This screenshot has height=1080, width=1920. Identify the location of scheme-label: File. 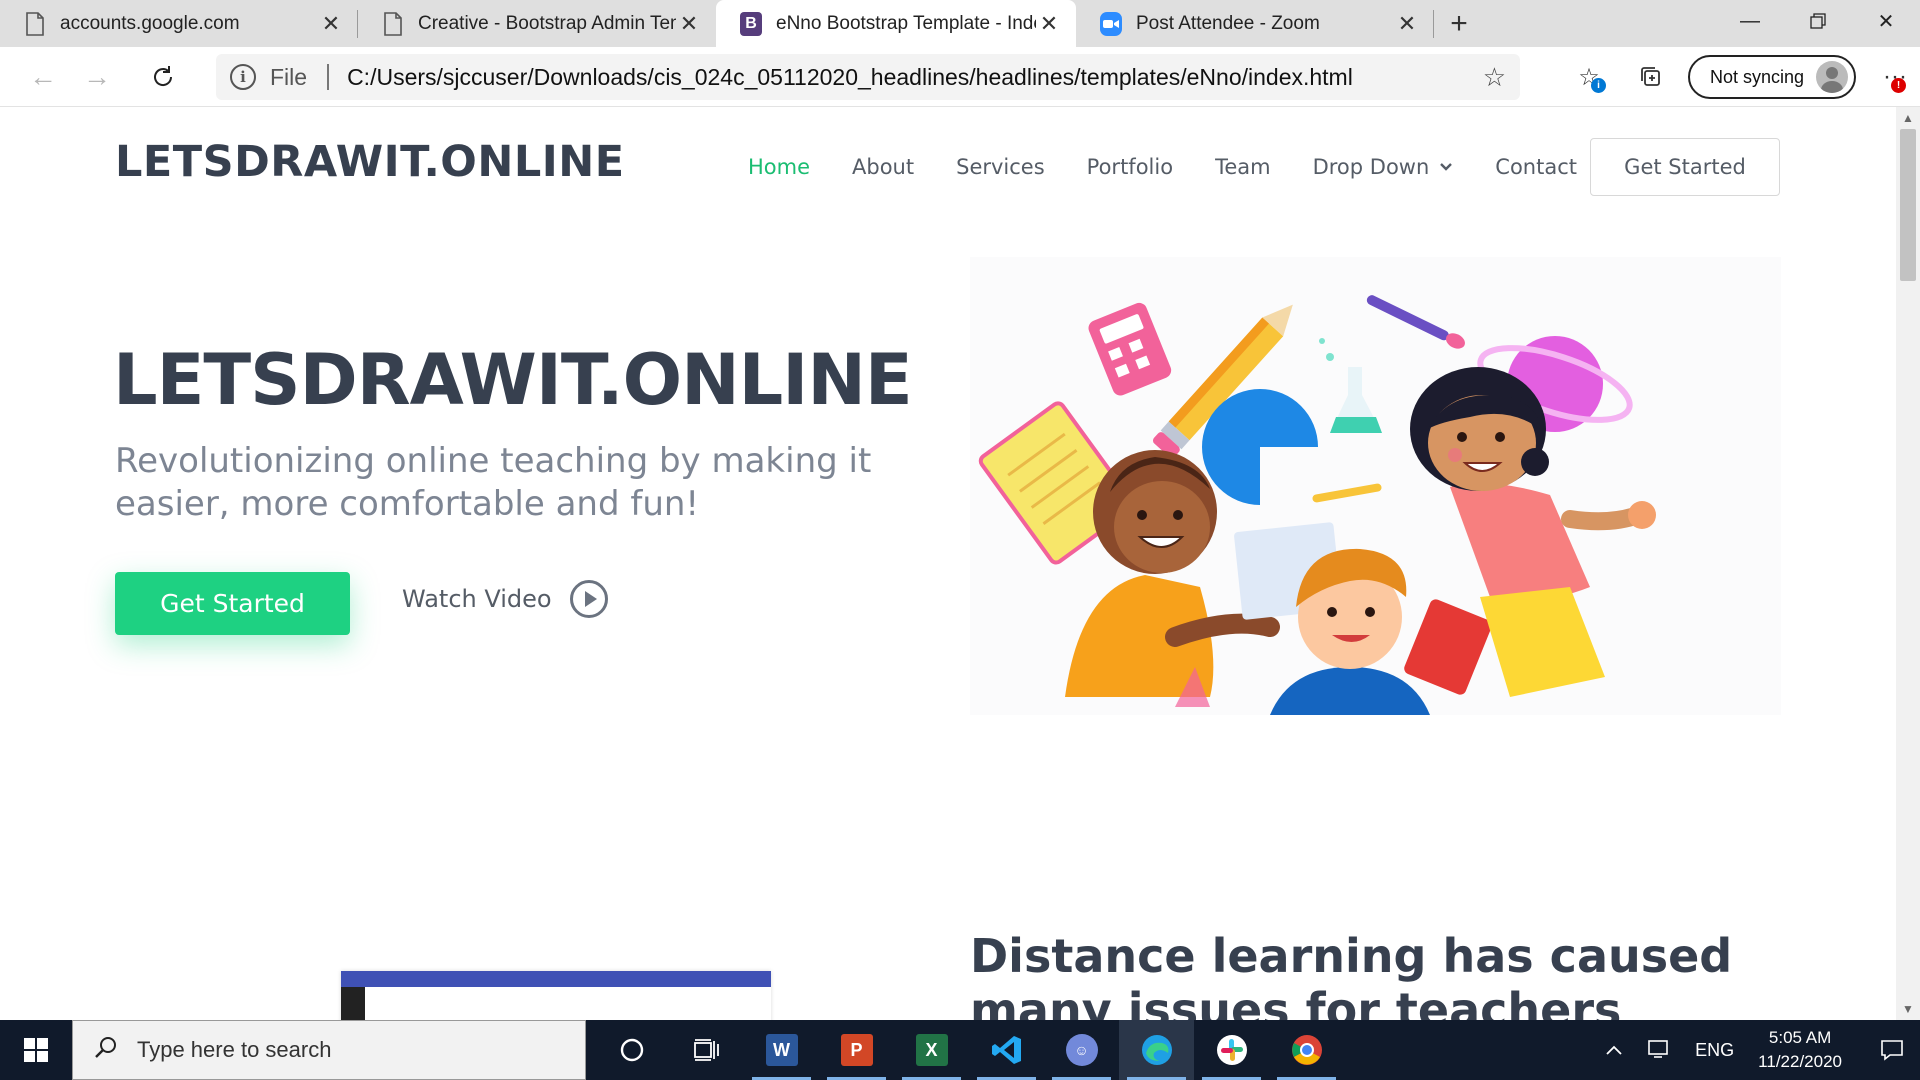
(289, 76).